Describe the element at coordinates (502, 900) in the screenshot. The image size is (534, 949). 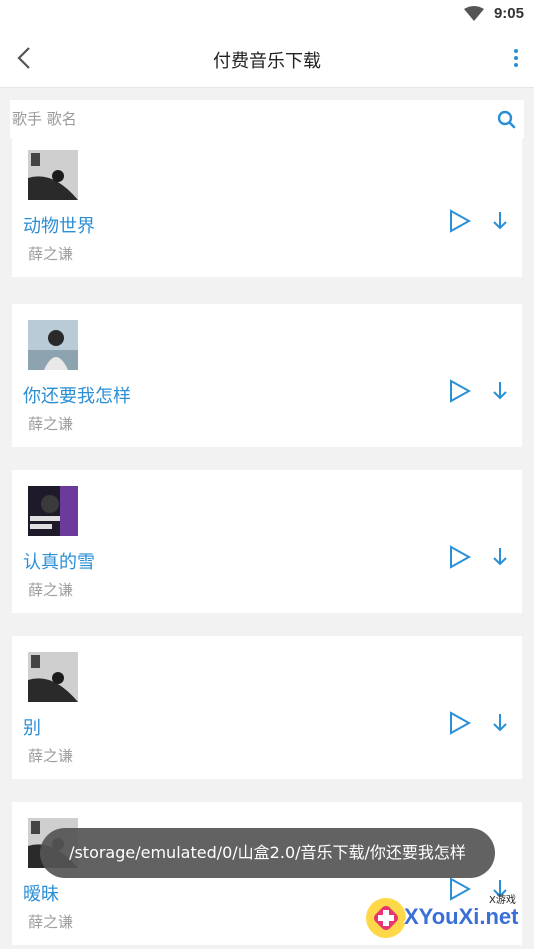
I see `watermark-sub: X游戏` at that location.